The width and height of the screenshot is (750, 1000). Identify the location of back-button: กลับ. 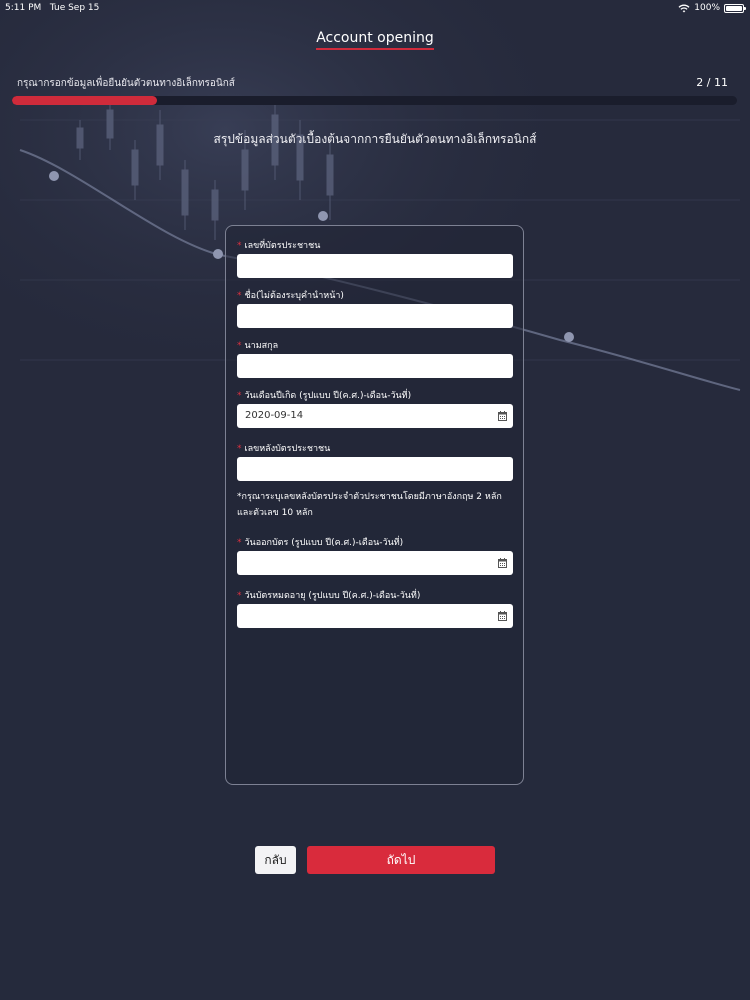
(275, 860).